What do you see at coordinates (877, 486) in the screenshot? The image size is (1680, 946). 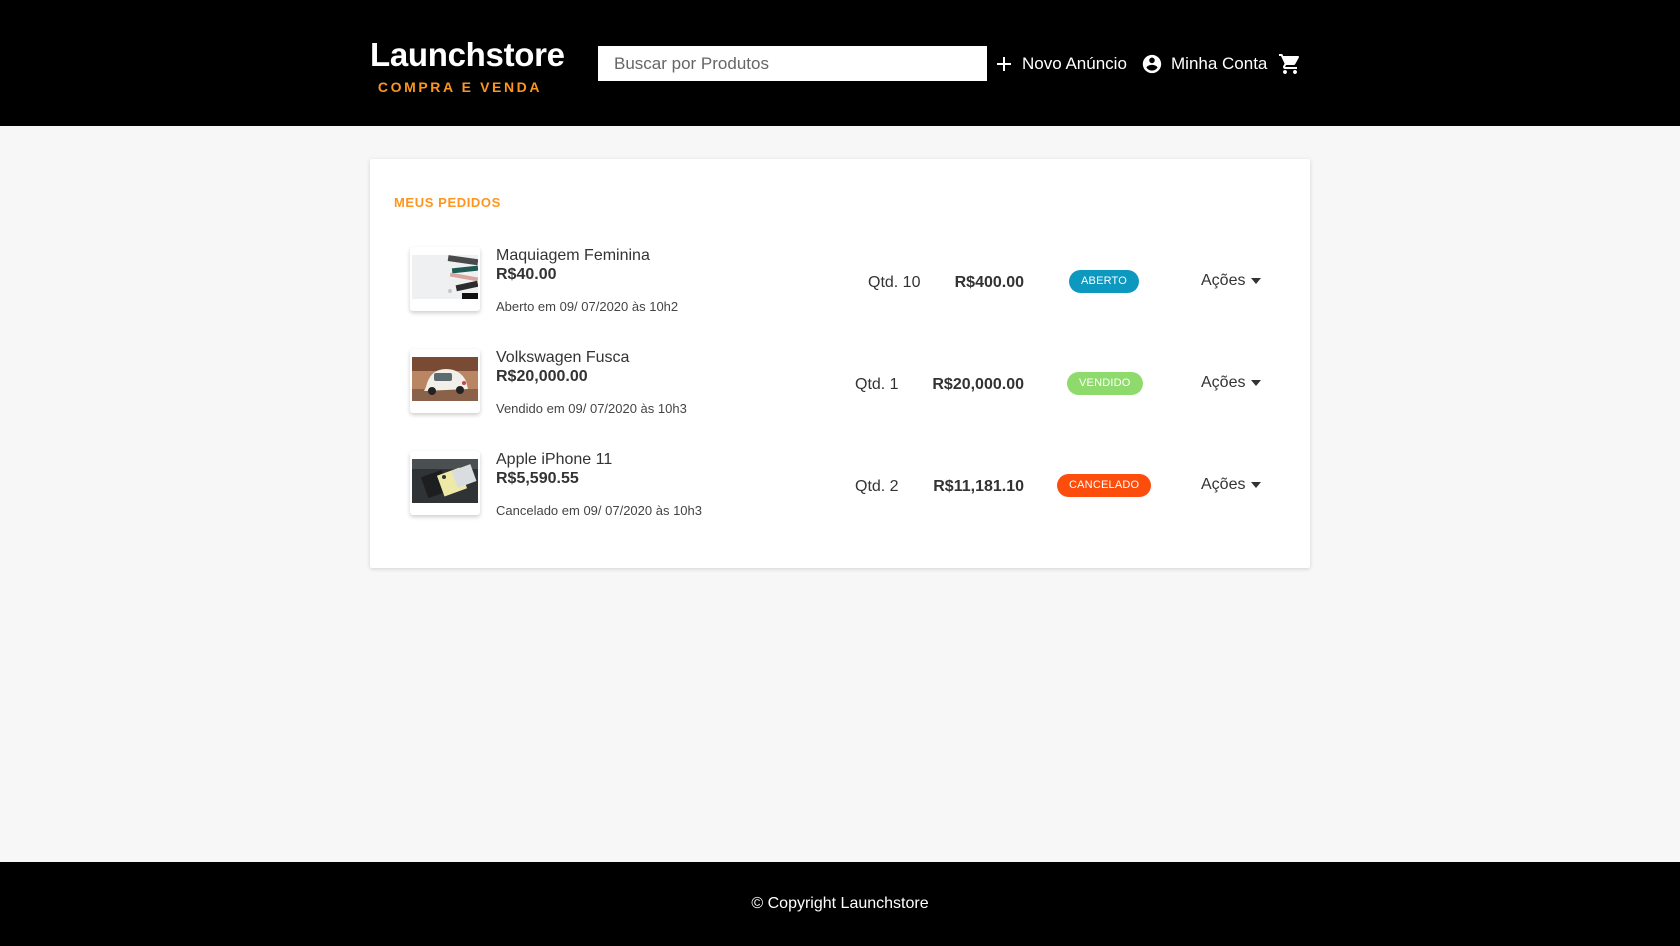 I see `order-quantity: Qtd. 2` at bounding box center [877, 486].